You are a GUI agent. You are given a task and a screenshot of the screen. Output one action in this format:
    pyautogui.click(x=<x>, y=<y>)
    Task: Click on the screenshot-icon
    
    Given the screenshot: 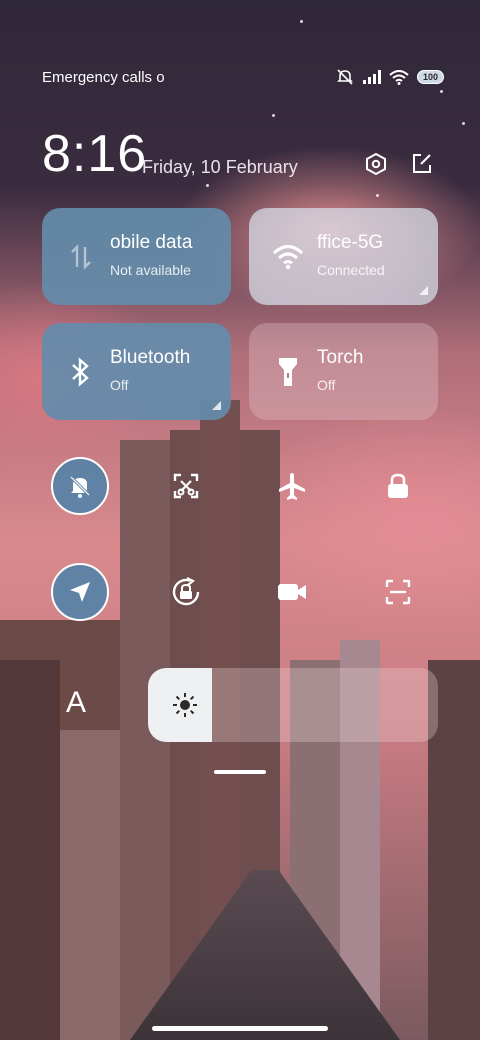 What is the action you would take?
    pyautogui.click(x=186, y=486)
    